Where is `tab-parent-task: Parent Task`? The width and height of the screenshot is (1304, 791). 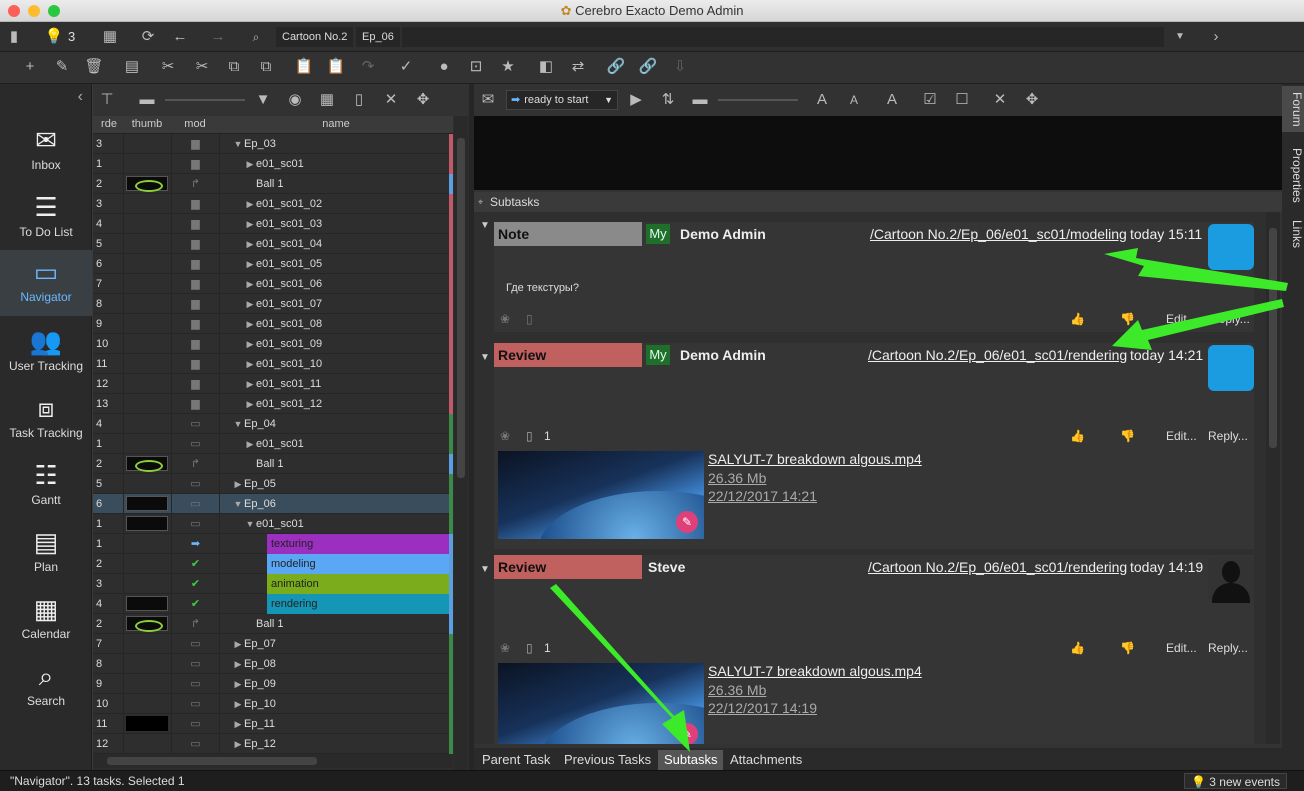
tab-parent-task: Parent Task is located at coordinates (516, 760).